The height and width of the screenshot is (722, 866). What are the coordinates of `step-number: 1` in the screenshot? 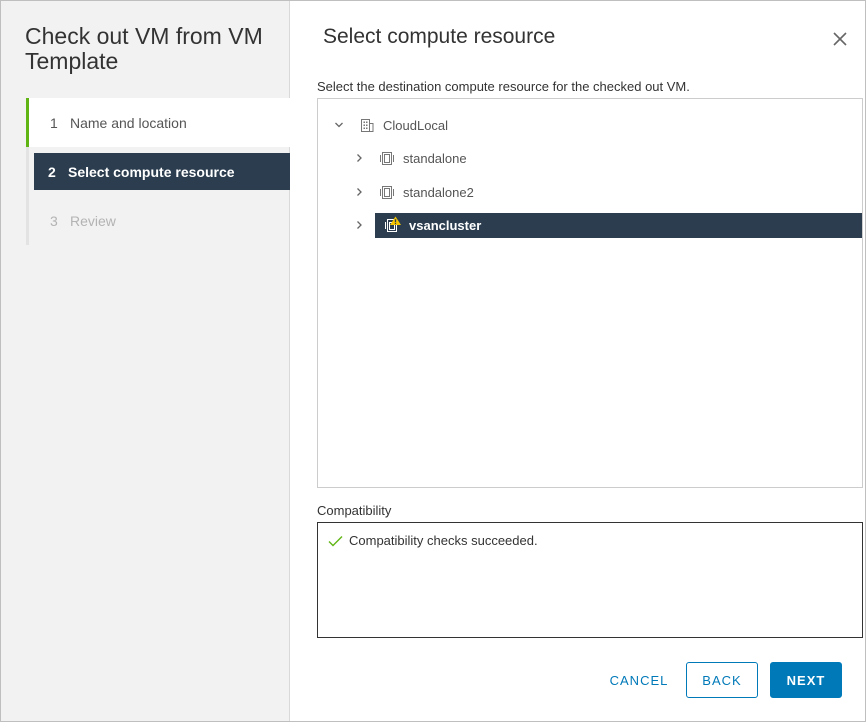 It's located at (54, 122).